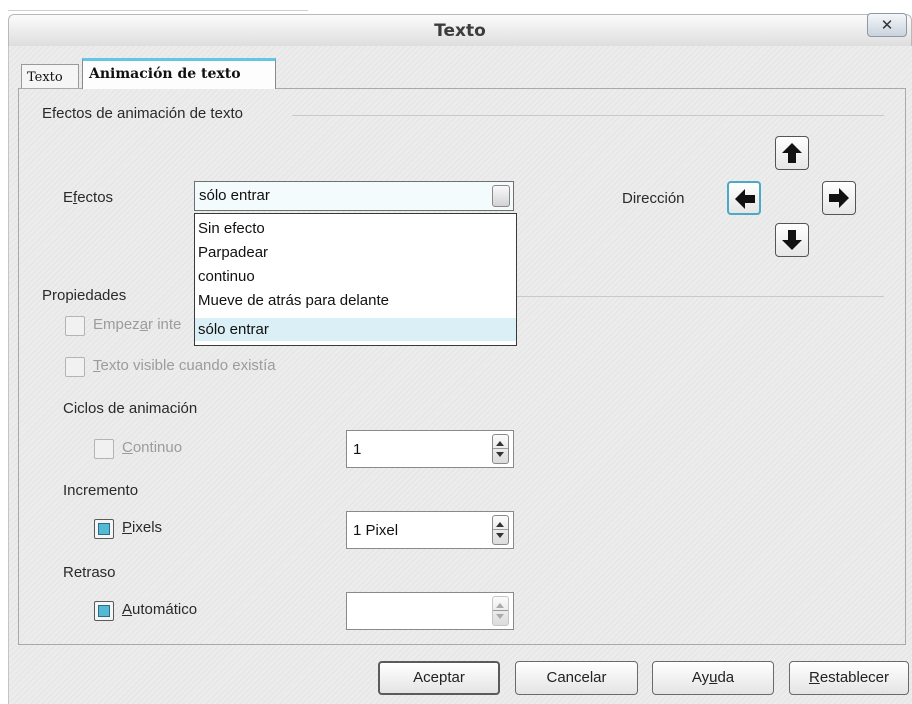 This screenshot has height=704, width=912. Describe the element at coordinates (234, 195) in the screenshot. I see `effects-value: sólo entrar` at that location.